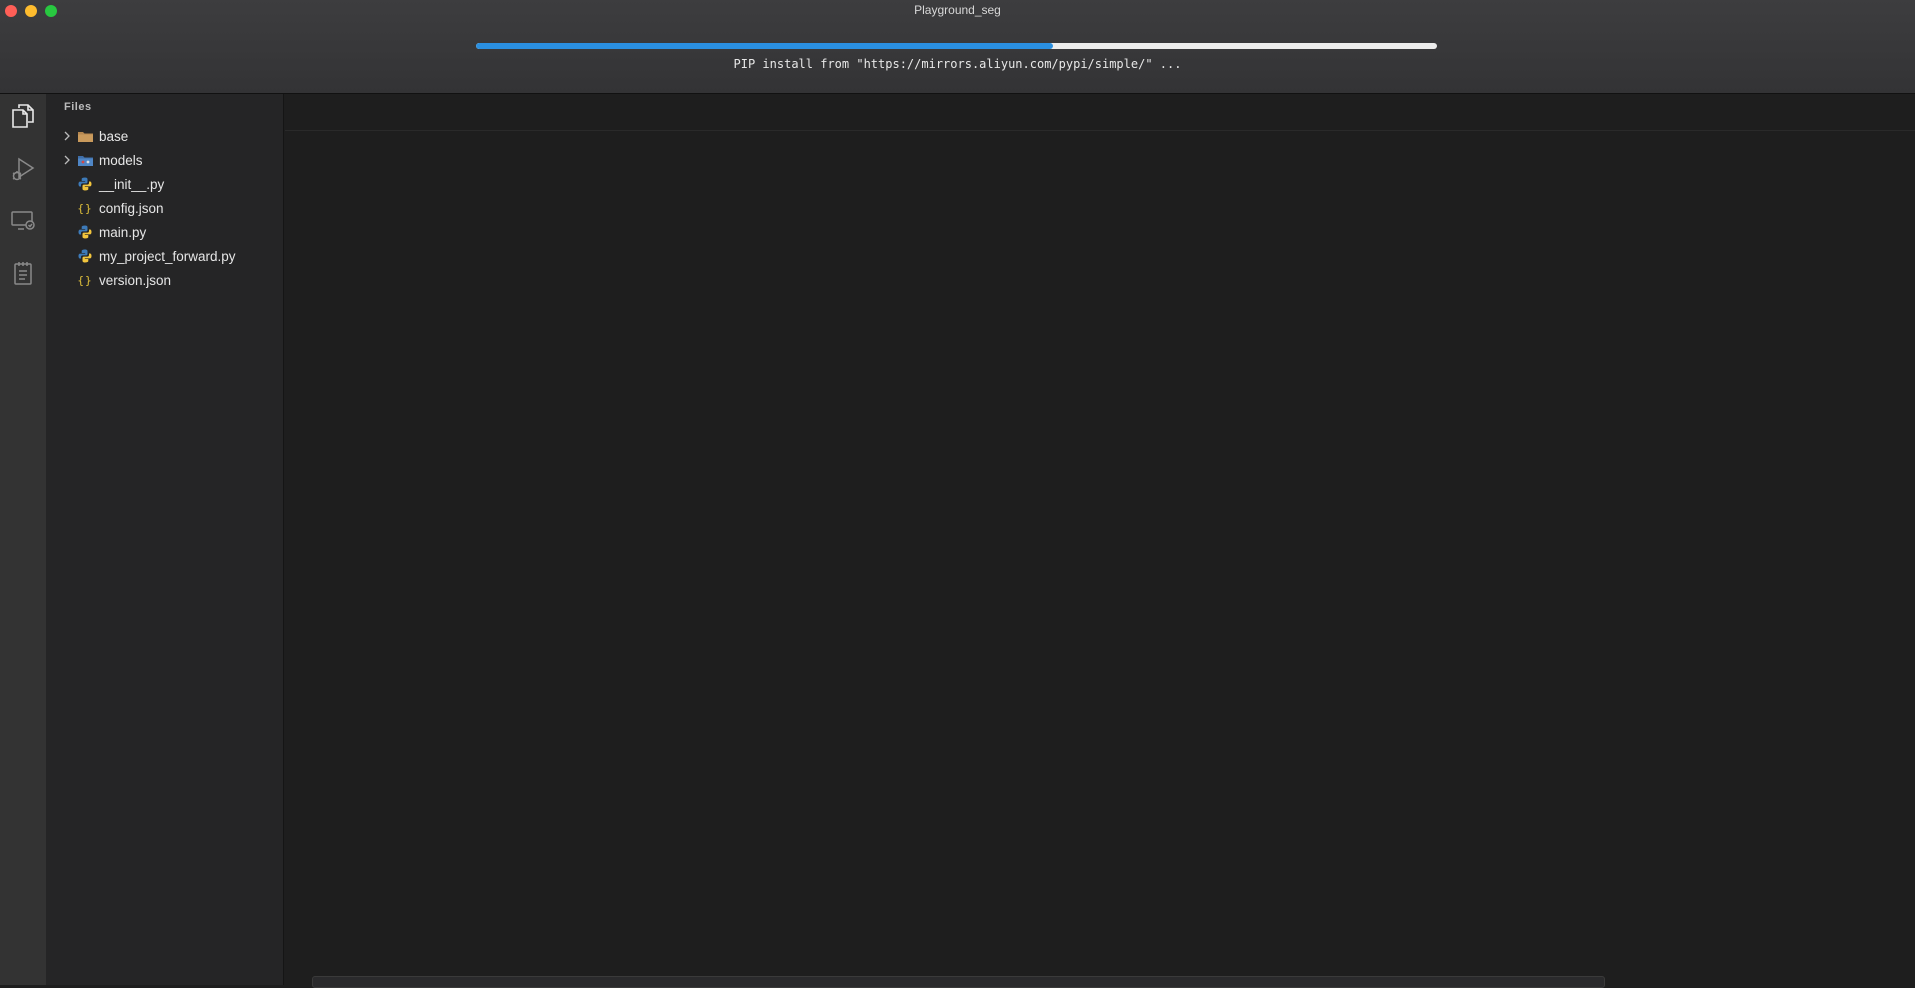 Image resolution: width=1915 pixels, height=988 pixels. What do you see at coordinates (164, 232) in the screenshot?
I see `file-item-main-py: main.py` at bounding box center [164, 232].